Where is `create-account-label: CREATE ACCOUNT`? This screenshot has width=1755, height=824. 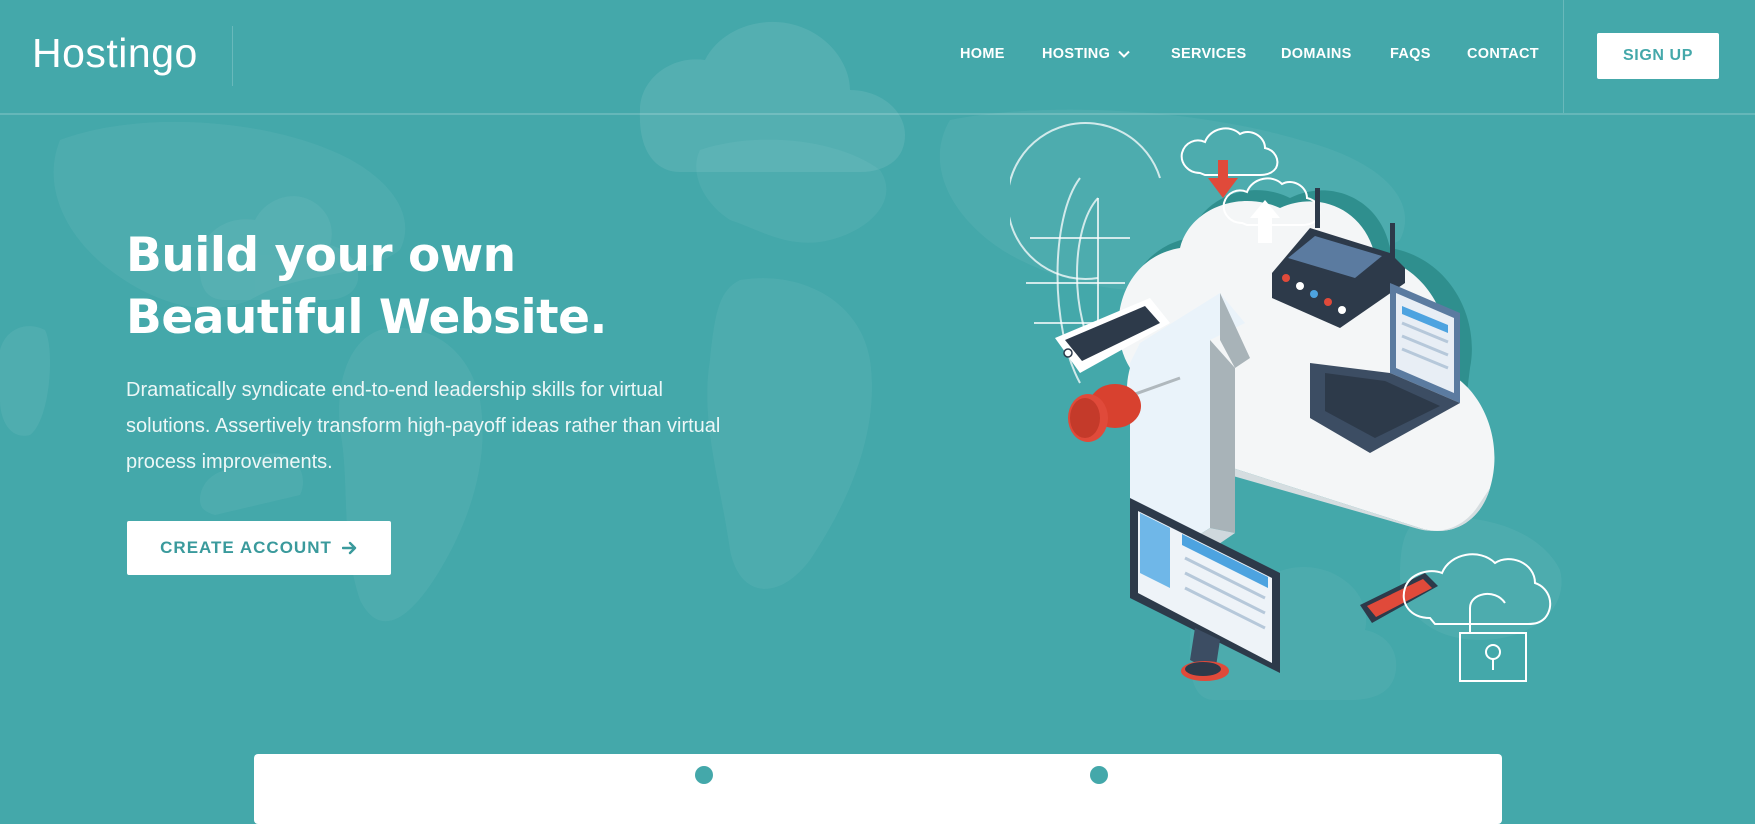 create-account-label: CREATE ACCOUNT is located at coordinates (246, 547).